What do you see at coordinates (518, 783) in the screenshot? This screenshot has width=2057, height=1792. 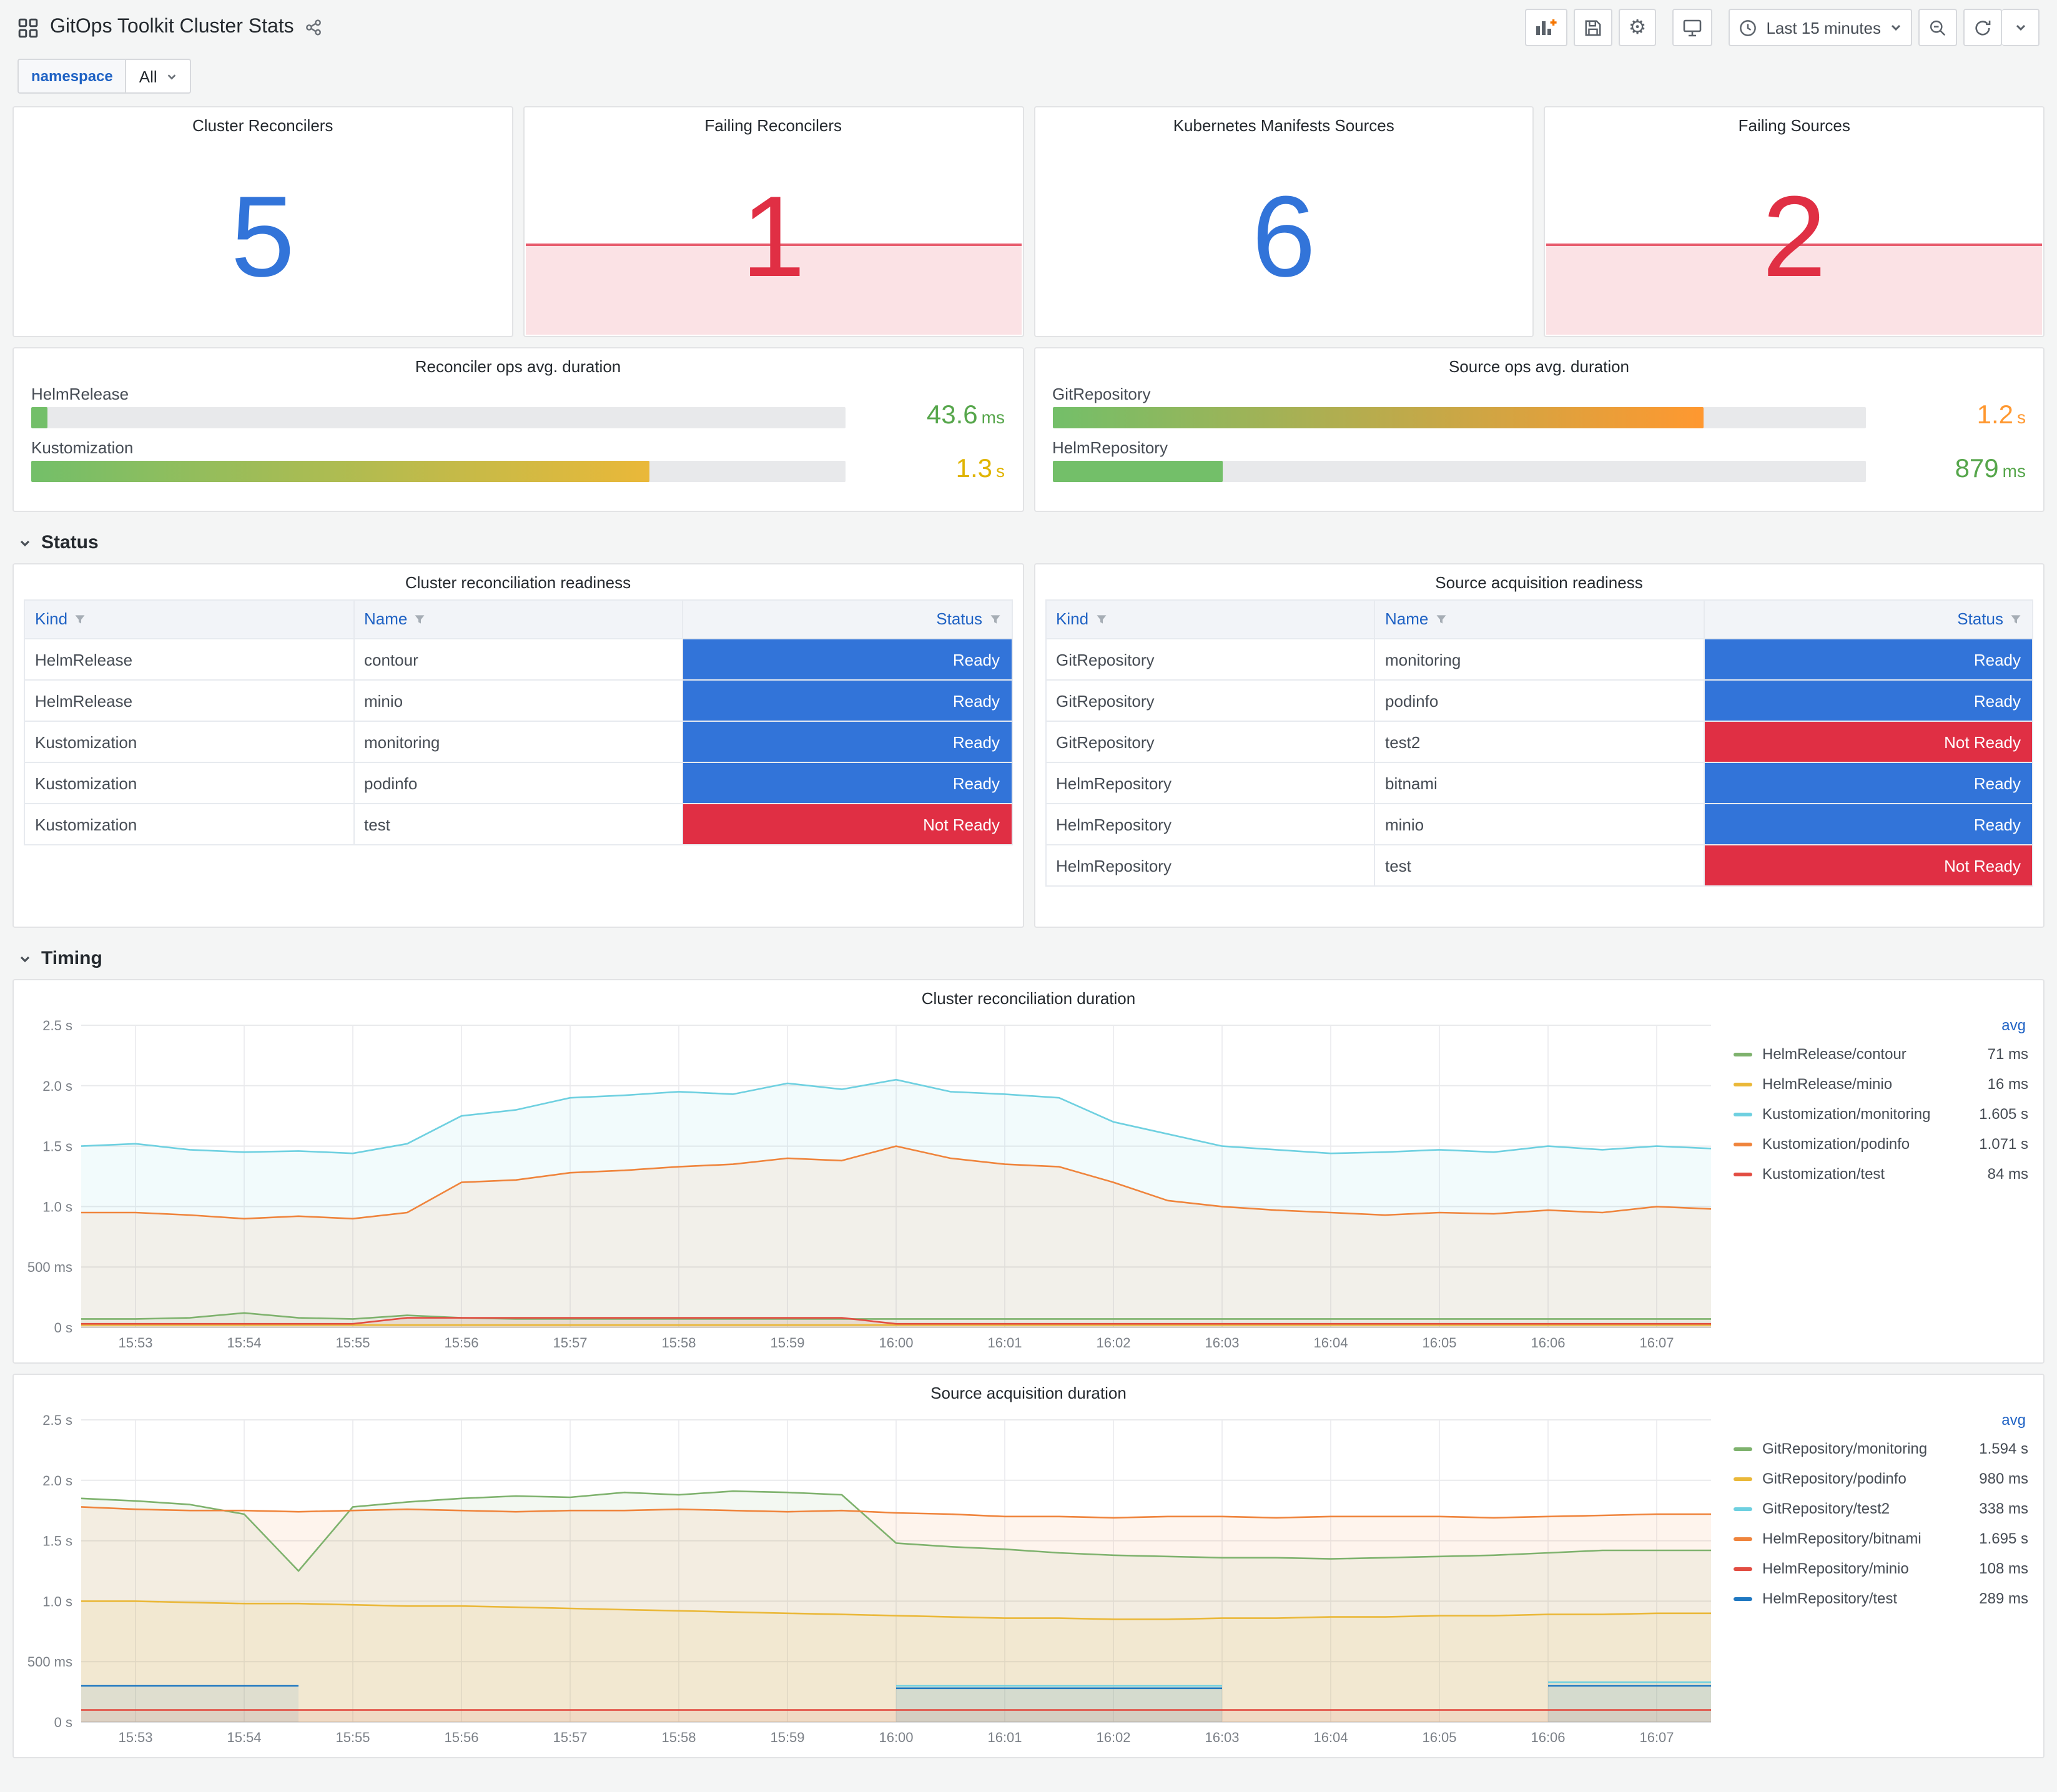 I see `table-row: Kustomization podinfo Ready` at bounding box center [518, 783].